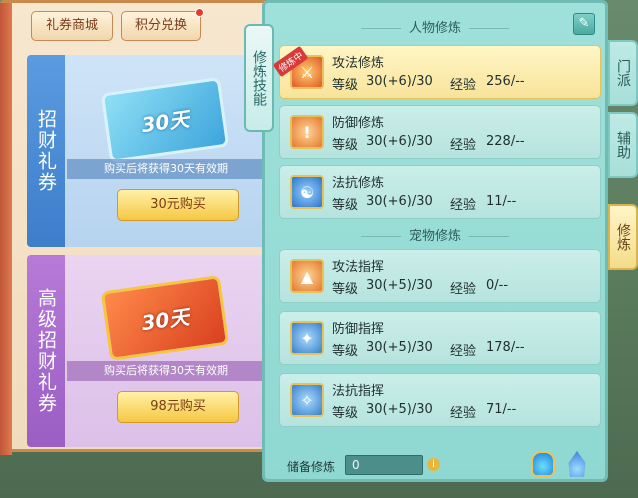  I want to click on notification-dot-icon, so click(199, 12).